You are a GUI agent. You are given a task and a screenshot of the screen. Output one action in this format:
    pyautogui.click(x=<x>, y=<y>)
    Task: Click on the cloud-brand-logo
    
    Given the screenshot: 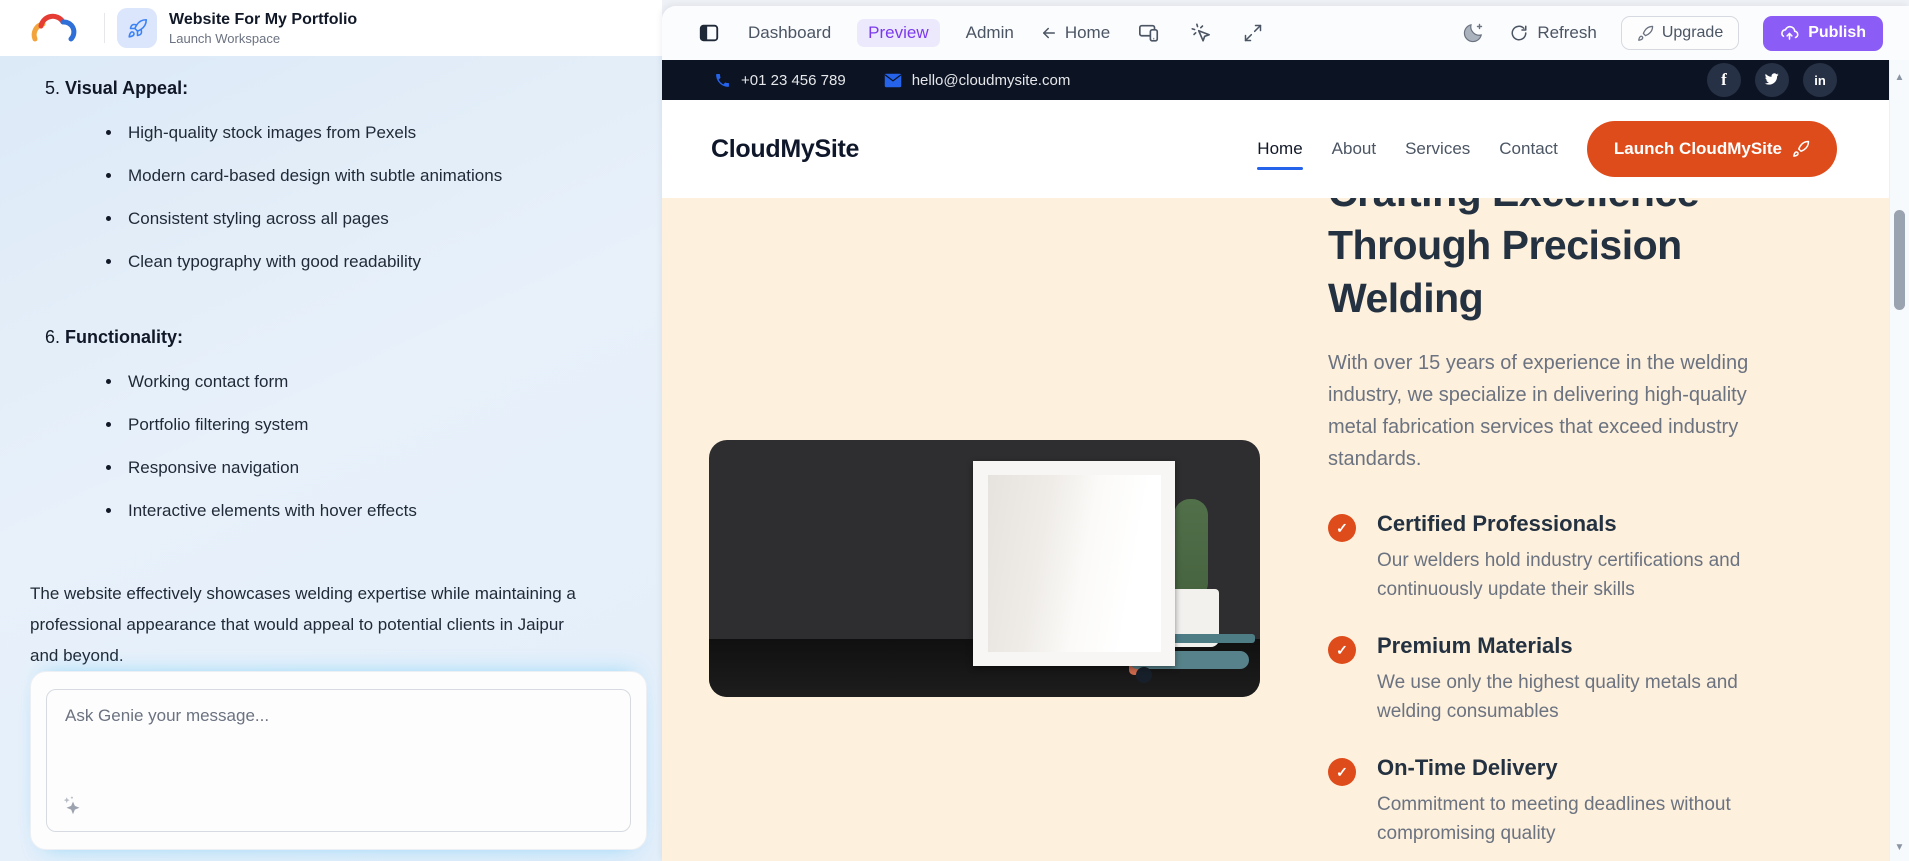 What is the action you would take?
    pyautogui.click(x=53, y=28)
    